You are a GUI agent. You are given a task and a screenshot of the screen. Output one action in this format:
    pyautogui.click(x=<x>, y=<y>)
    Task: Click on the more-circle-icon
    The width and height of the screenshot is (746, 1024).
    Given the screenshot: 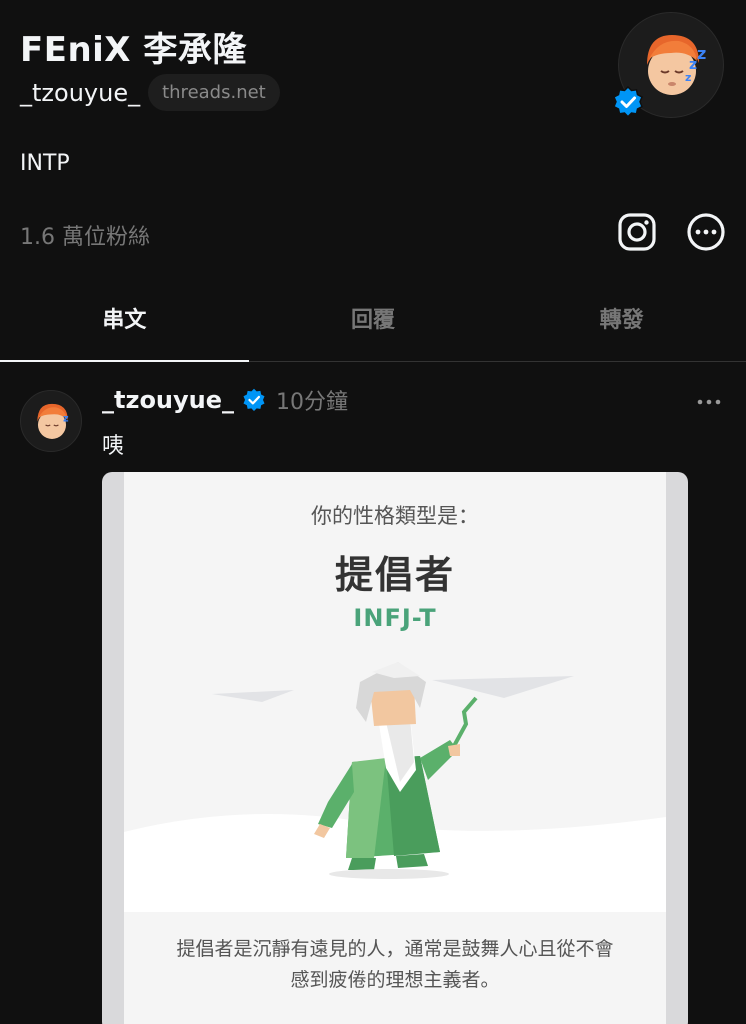 What is the action you would take?
    pyautogui.click(x=706, y=232)
    